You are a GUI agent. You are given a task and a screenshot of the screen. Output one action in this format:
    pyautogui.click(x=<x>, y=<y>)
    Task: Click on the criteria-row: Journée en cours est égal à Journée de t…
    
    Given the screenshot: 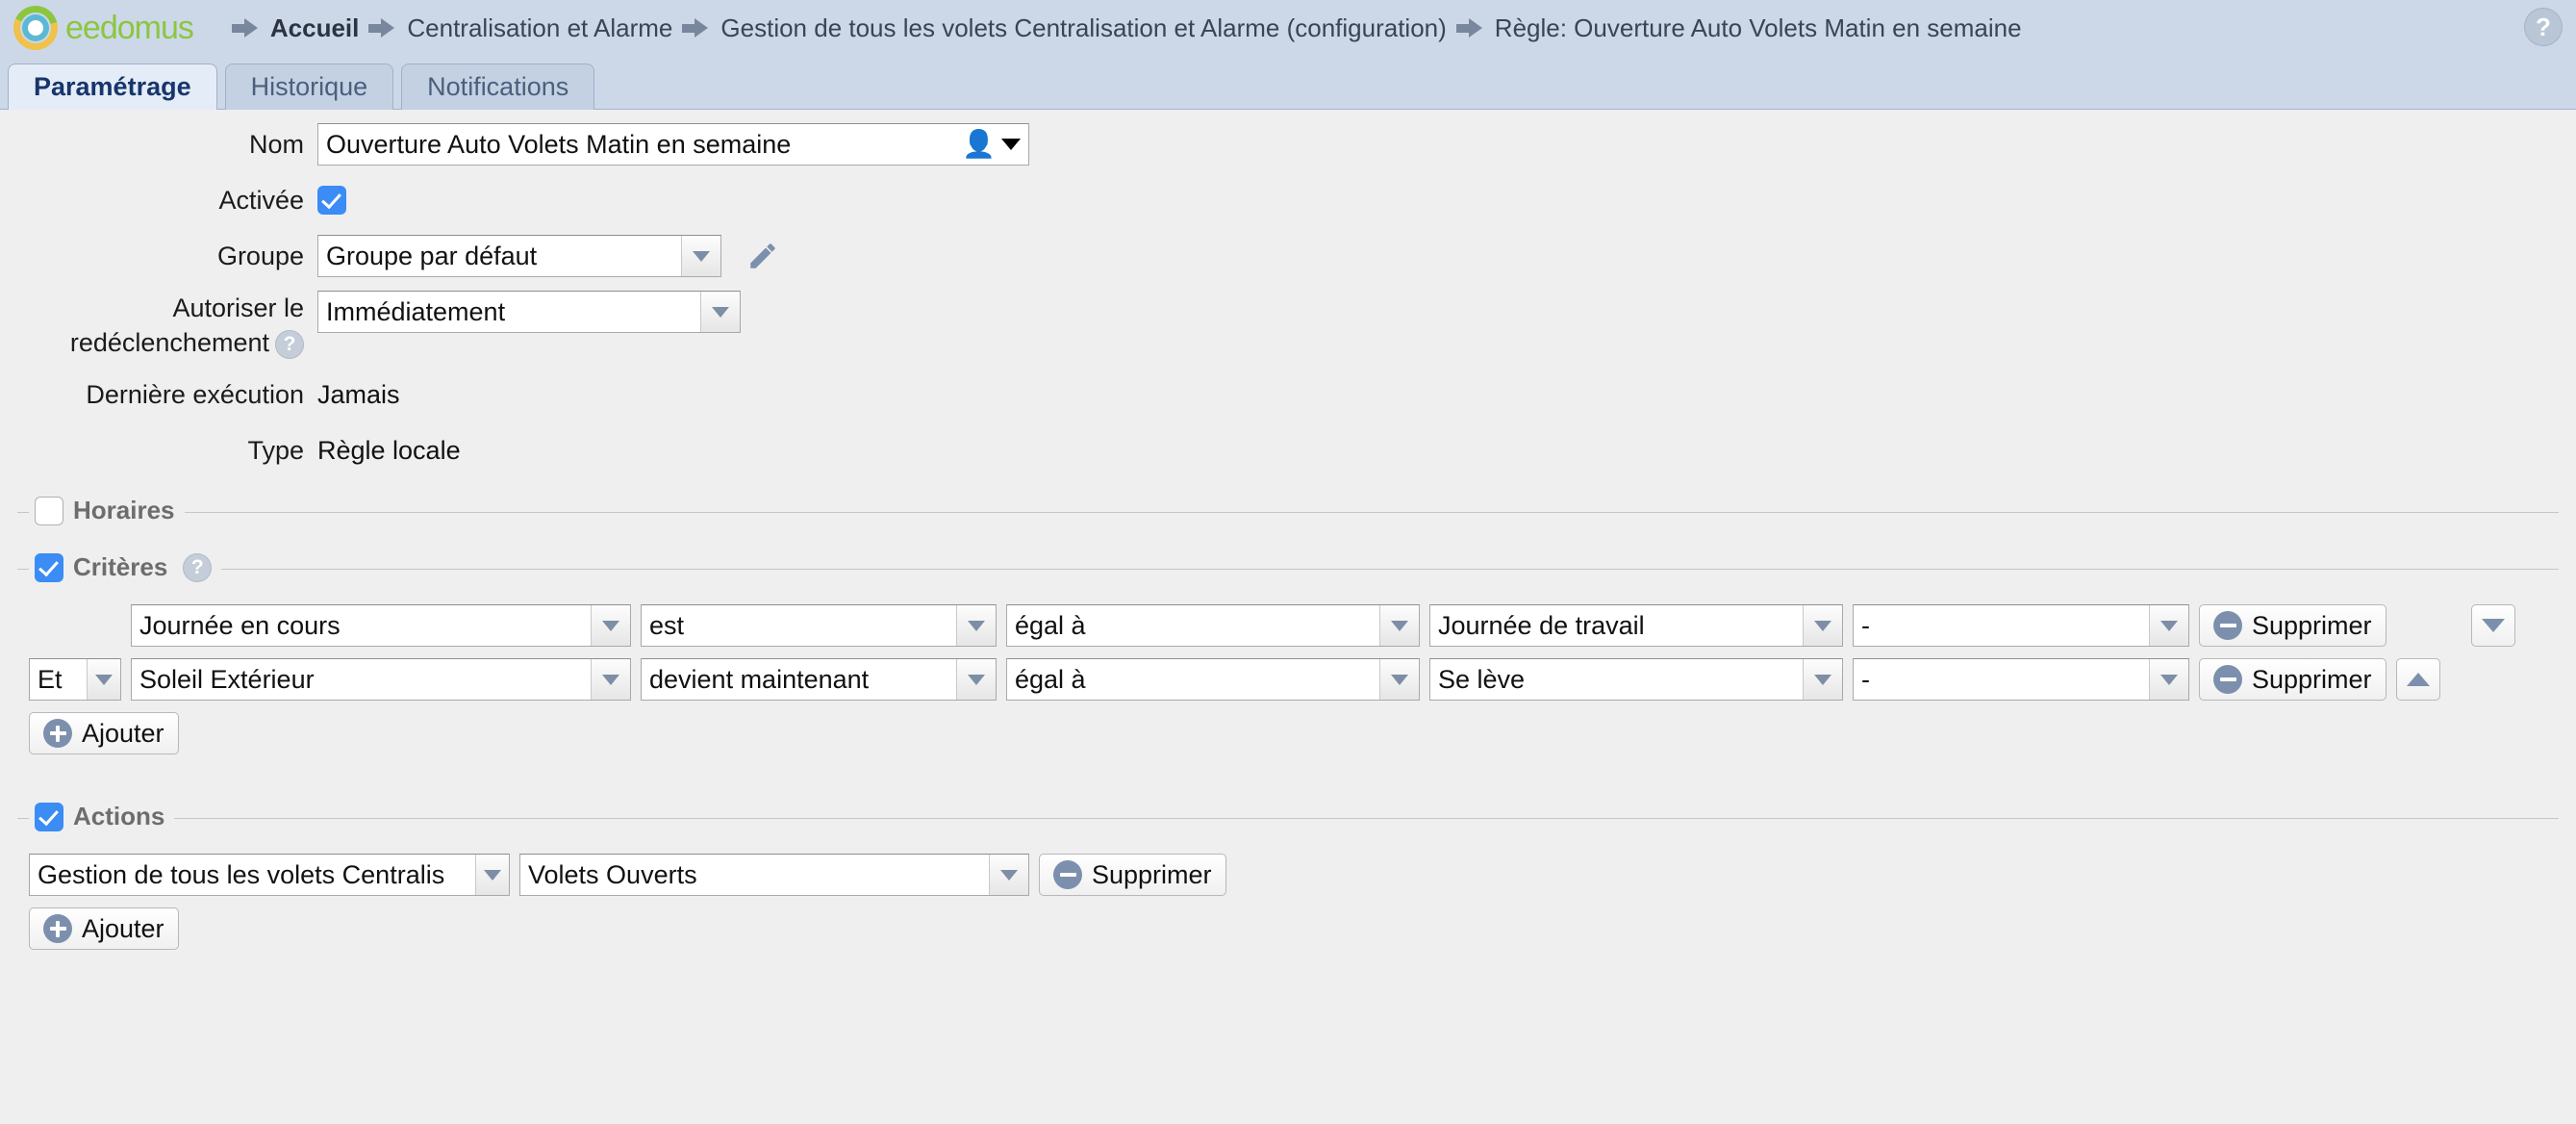 What is the action you would take?
    pyautogui.click(x=1294, y=625)
    